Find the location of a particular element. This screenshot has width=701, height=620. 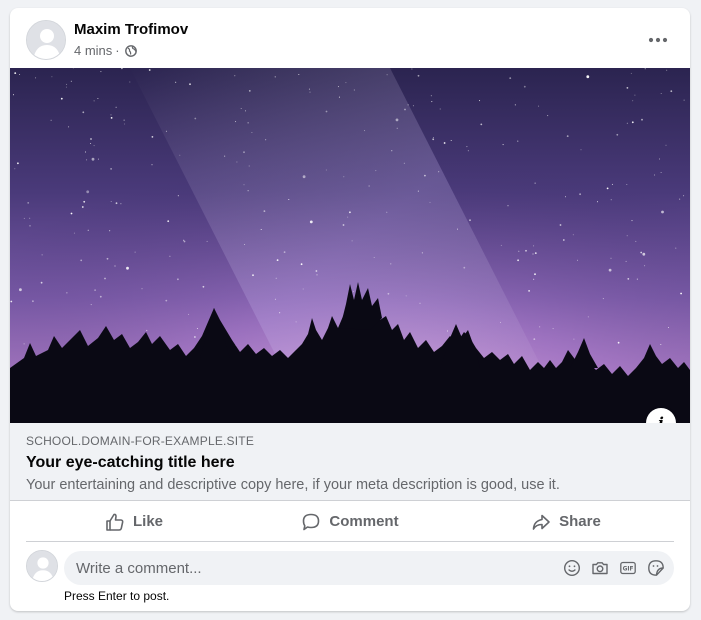

comment-input is located at coordinates (313, 568).